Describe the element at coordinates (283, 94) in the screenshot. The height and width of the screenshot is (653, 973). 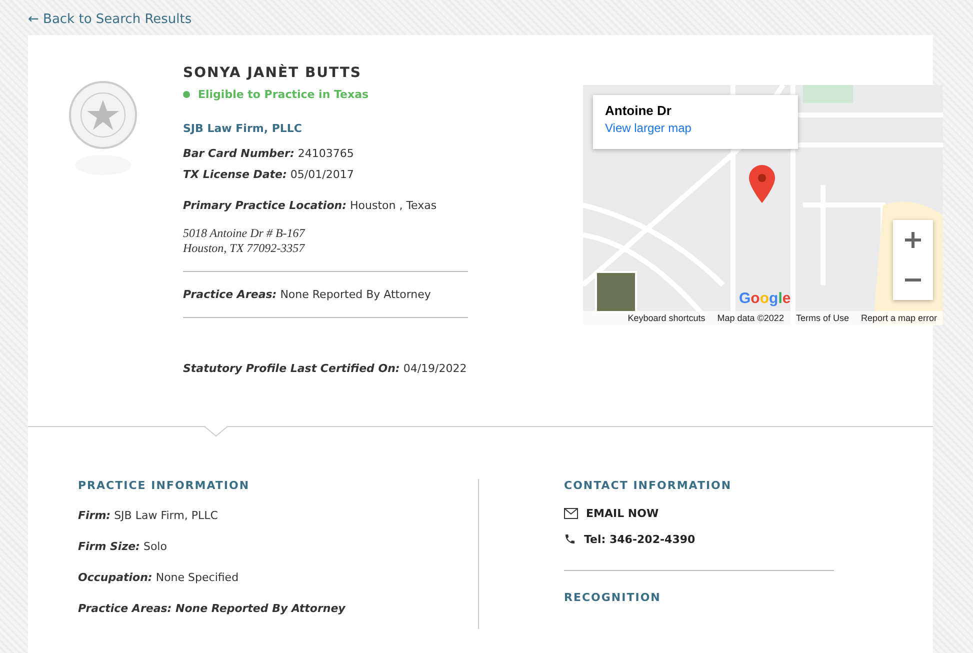
I see `eligibility-status: Eligible to Practice in Texas` at that location.